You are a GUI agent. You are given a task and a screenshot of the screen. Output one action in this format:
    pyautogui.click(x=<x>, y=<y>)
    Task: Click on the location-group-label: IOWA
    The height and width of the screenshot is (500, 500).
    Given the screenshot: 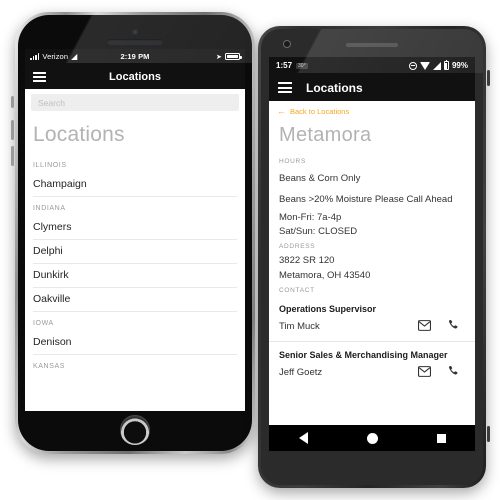 What is the action you would take?
    pyautogui.click(x=43, y=323)
    